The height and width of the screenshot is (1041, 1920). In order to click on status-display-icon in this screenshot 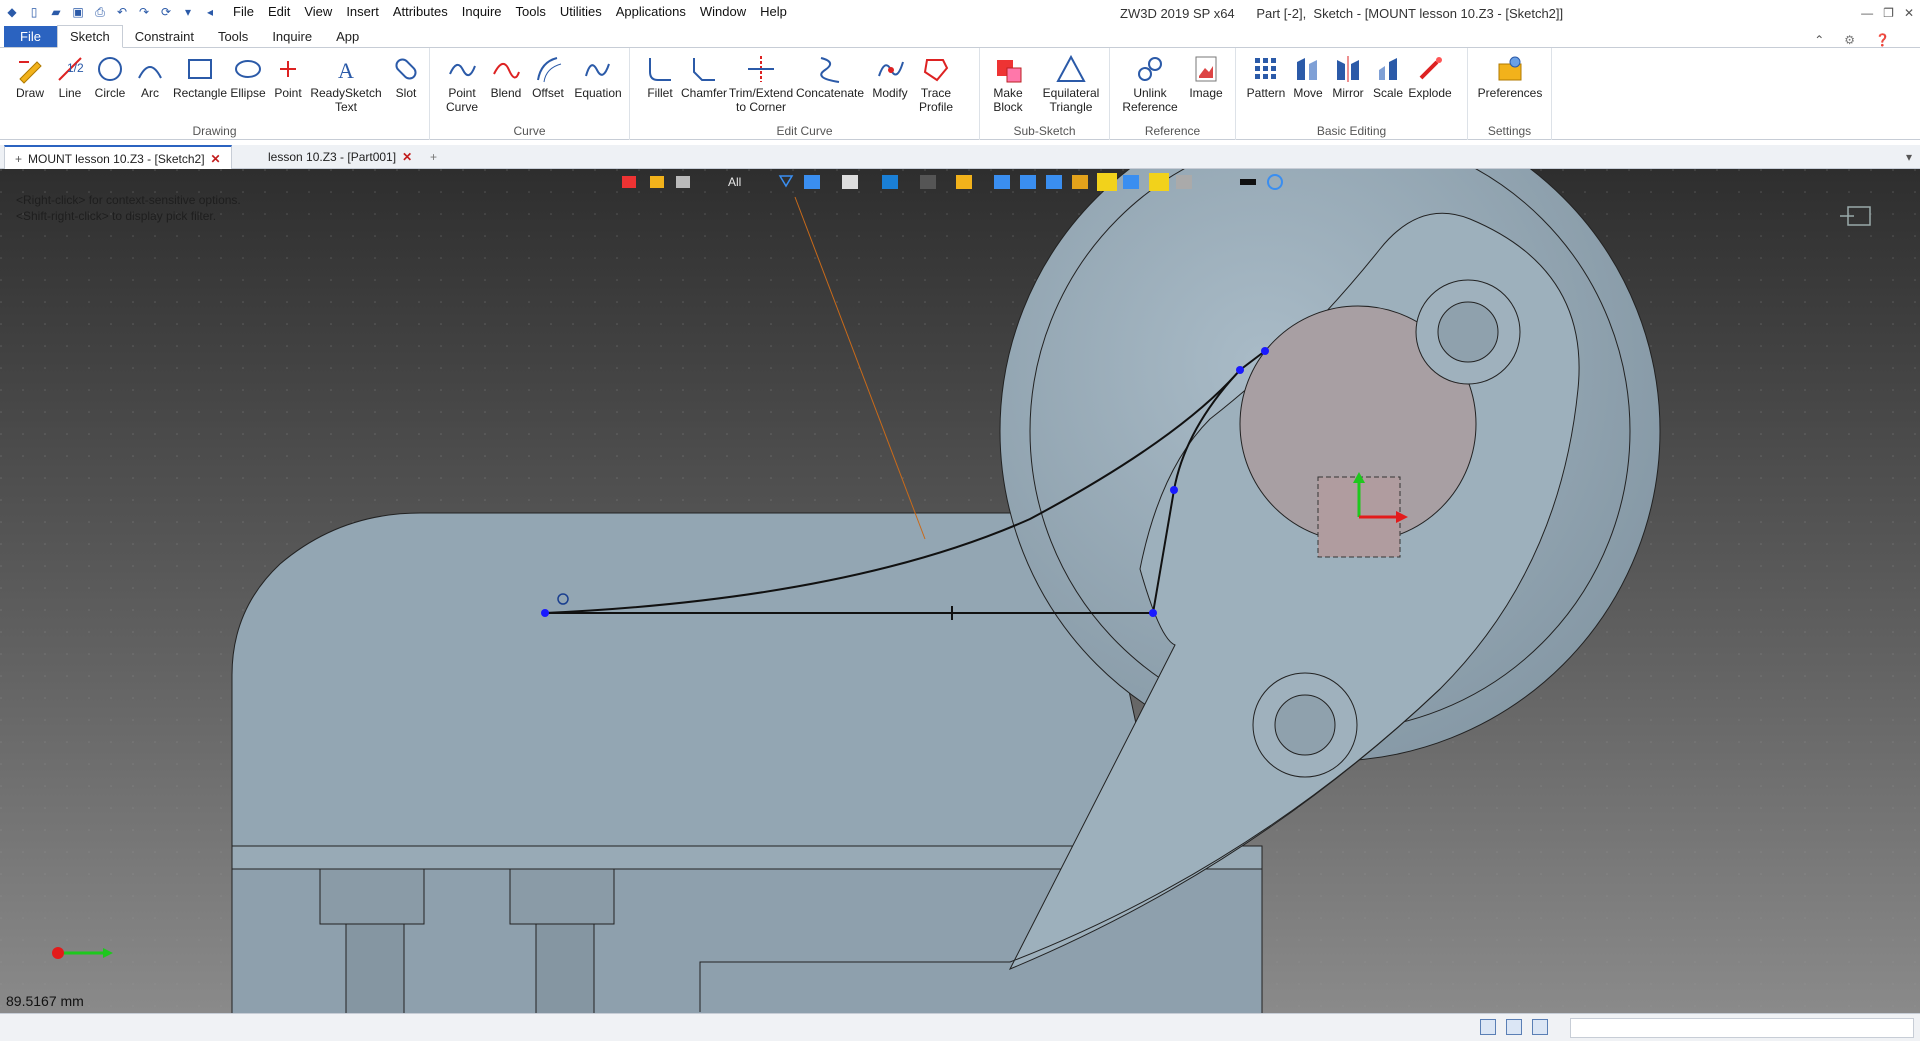, I will do `click(1514, 1027)`.